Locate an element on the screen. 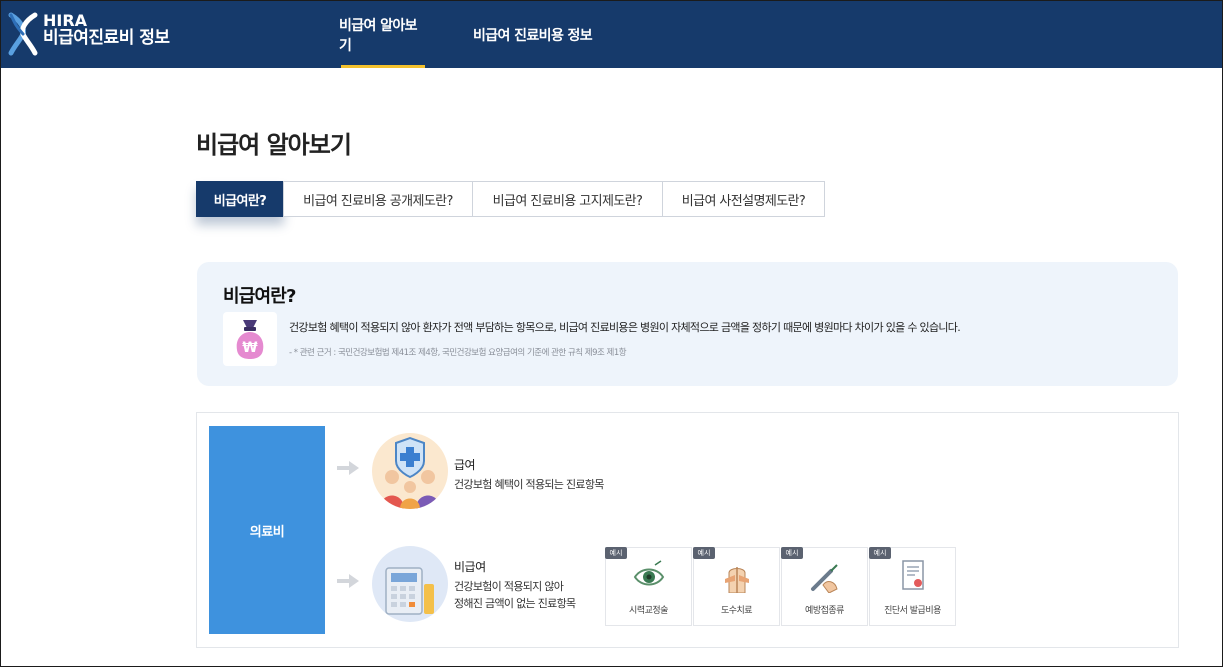 The width and height of the screenshot is (1223, 667). example-card-vaccination: 예시 예방접종류 is located at coordinates (824, 586).